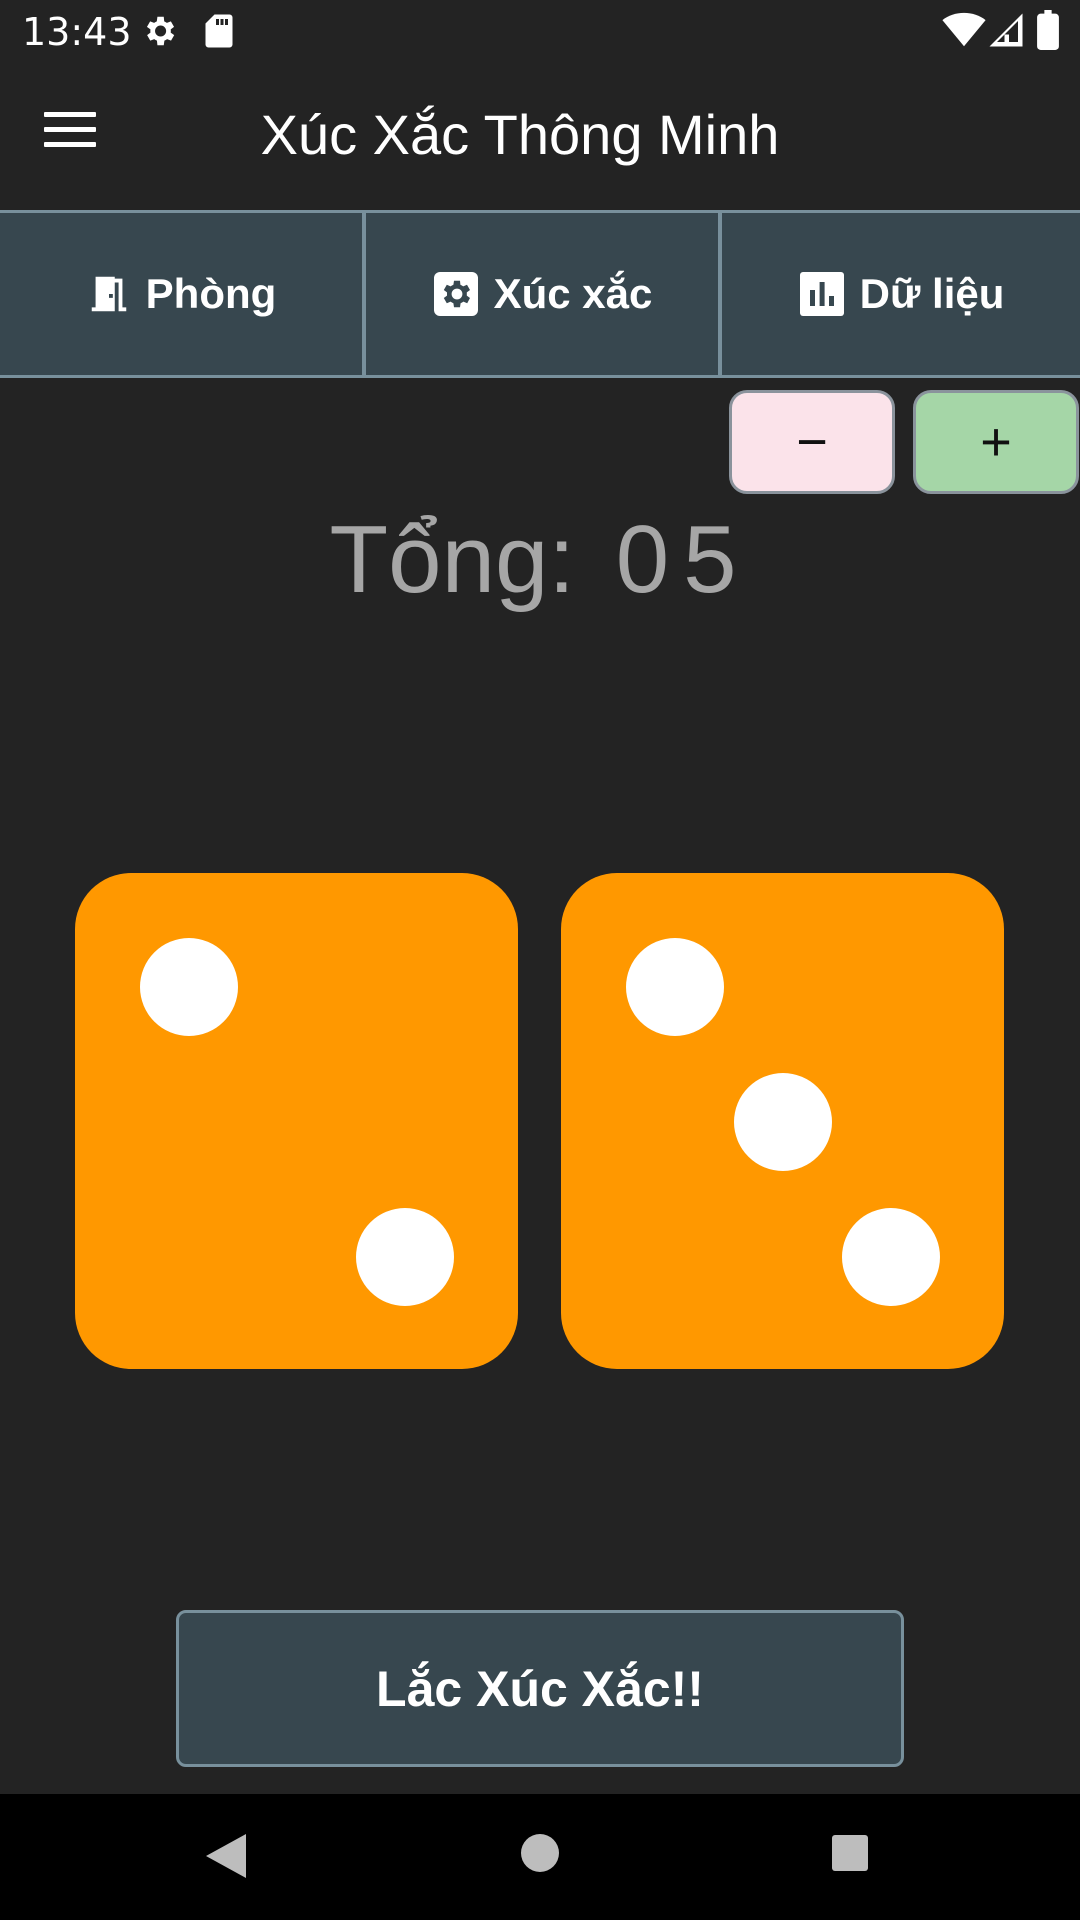 Image resolution: width=1080 pixels, height=1920 pixels. Describe the element at coordinates (520, 134) in the screenshot. I see `app-title-text: Xúc Xắc Thông Minh` at that location.